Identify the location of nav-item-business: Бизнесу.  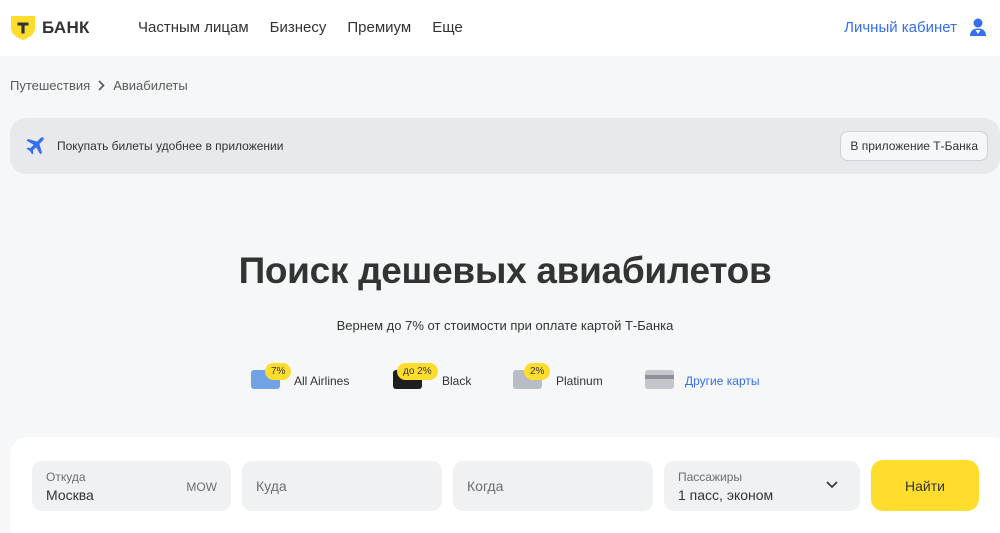
(298, 27).